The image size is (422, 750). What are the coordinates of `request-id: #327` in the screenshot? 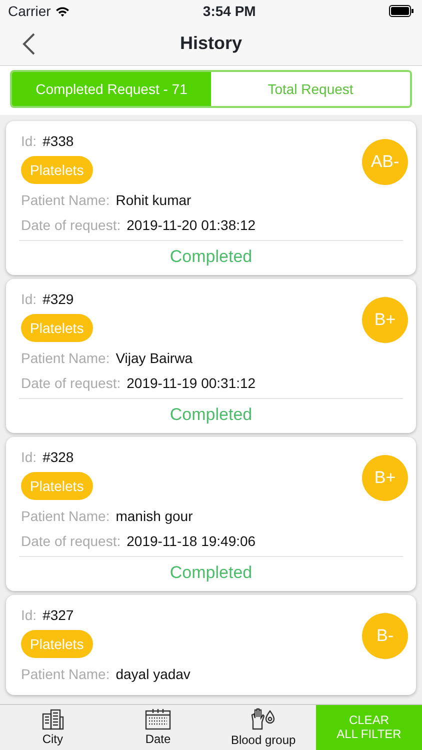 It's located at (58, 615).